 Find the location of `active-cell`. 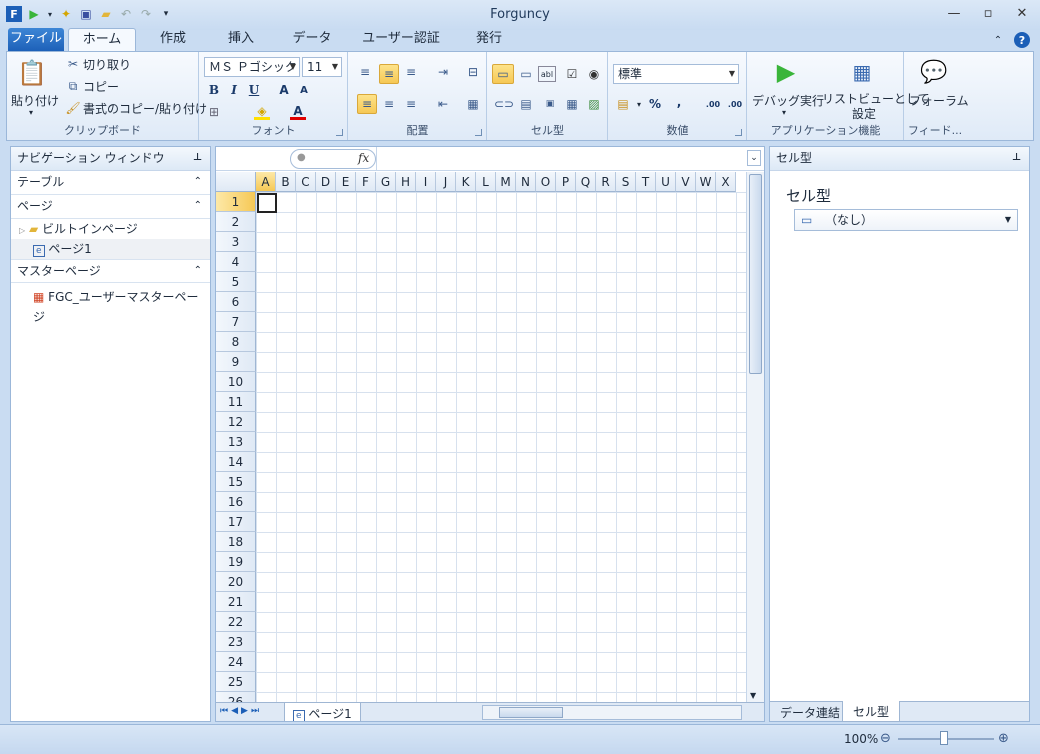

active-cell is located at coordinates (267, 203).